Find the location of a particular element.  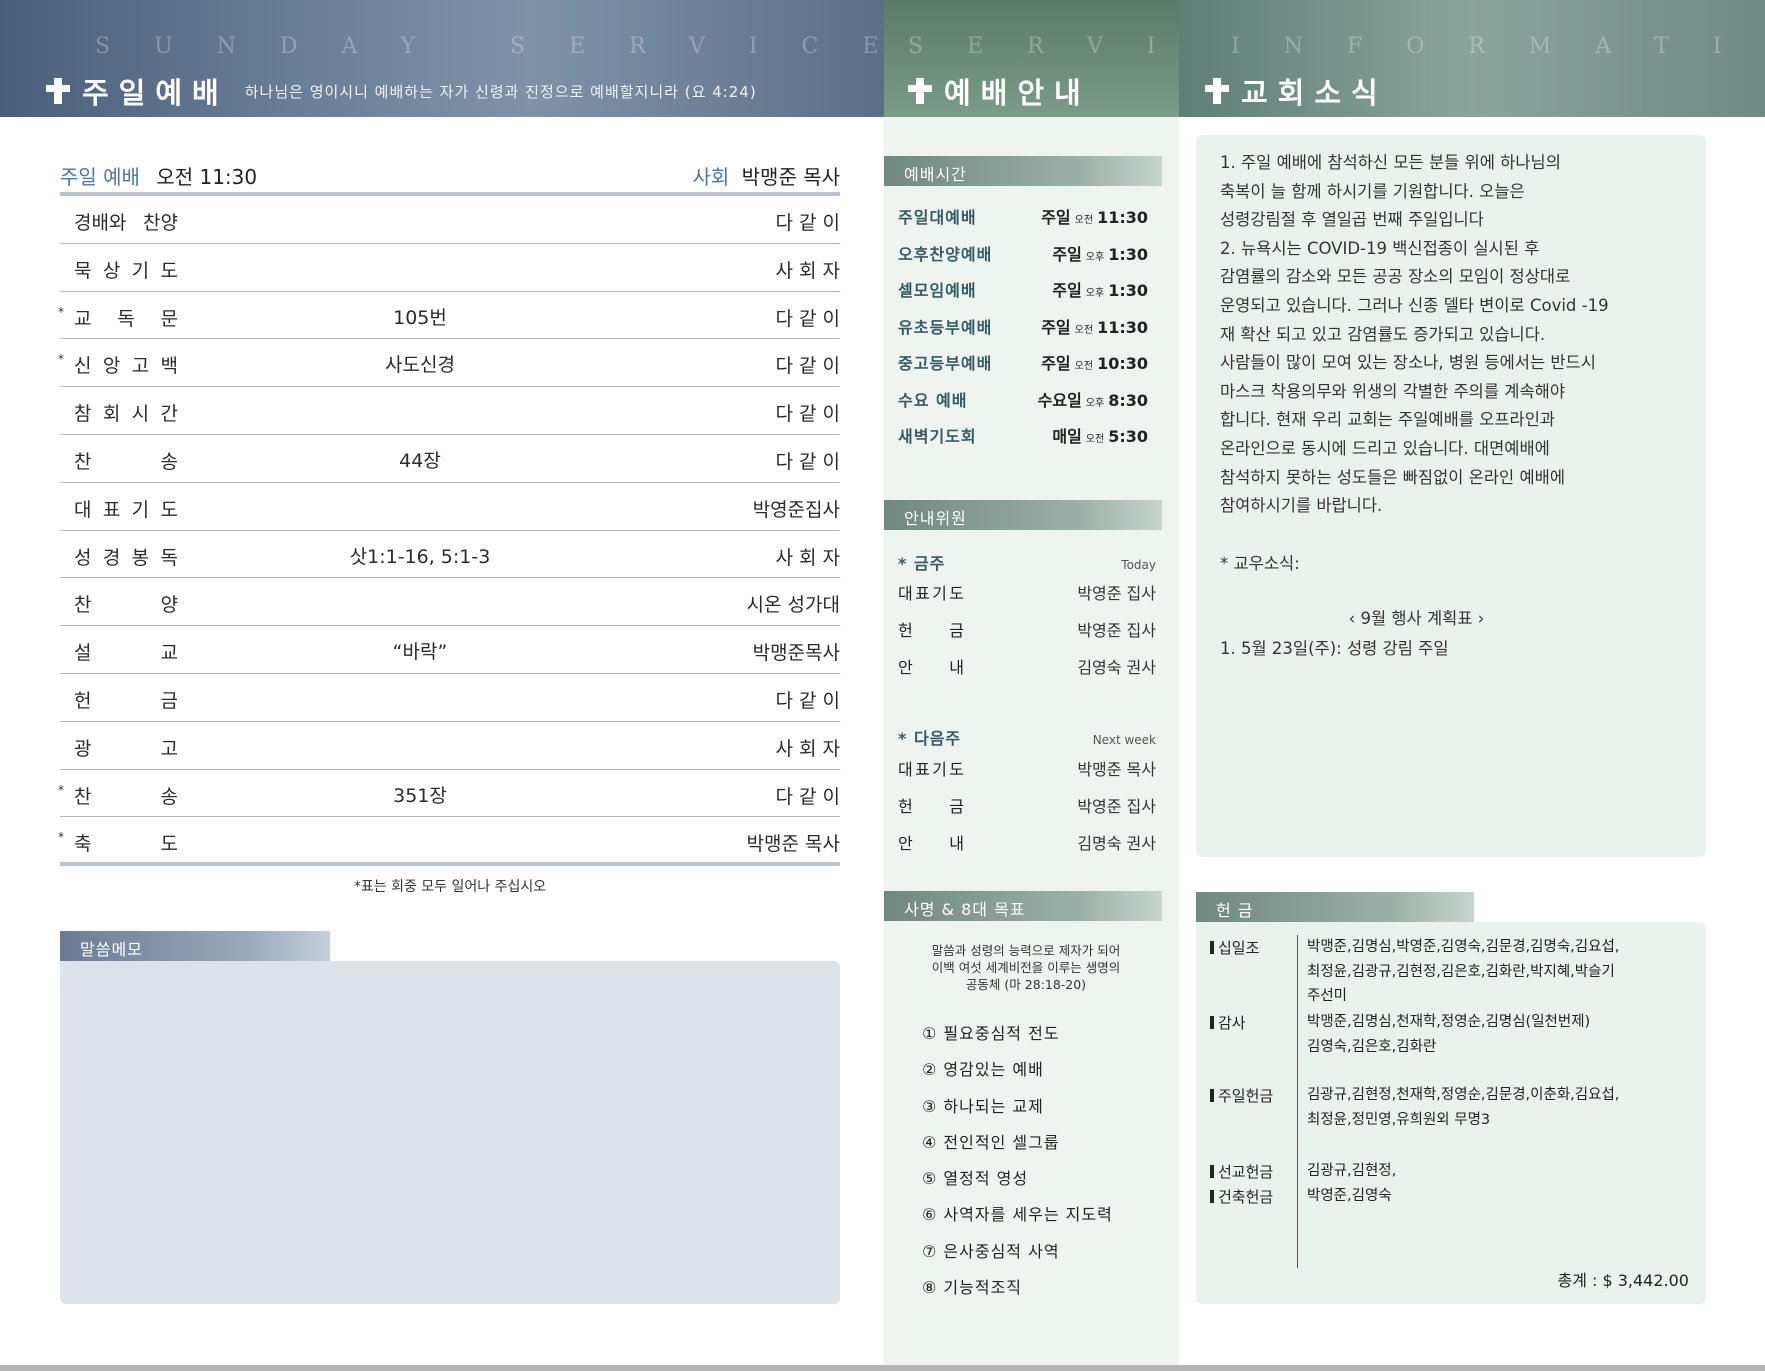

label-part: 도 is located at coordinates (169, 844).